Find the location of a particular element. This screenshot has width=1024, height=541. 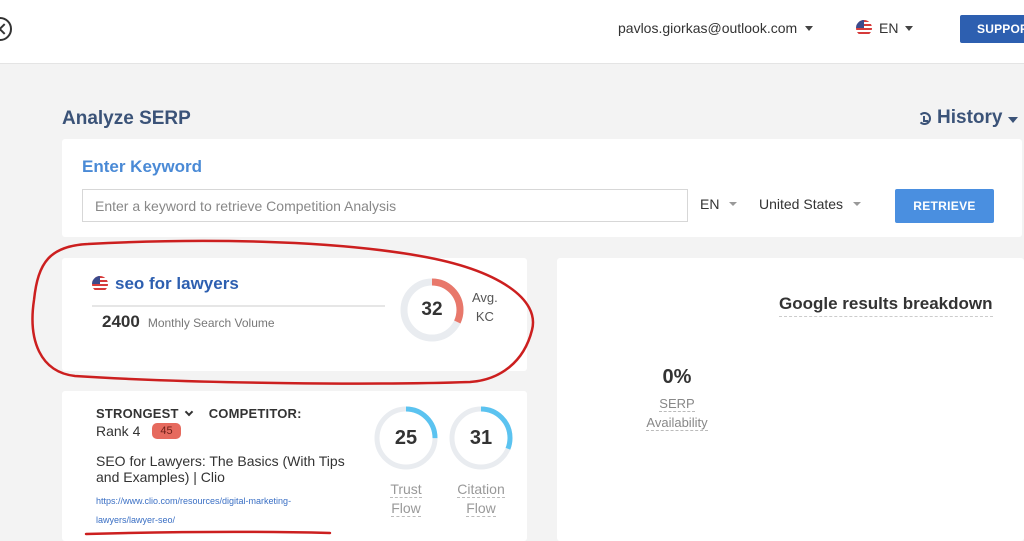

language-label: EN is located at coordinates (889, 28).